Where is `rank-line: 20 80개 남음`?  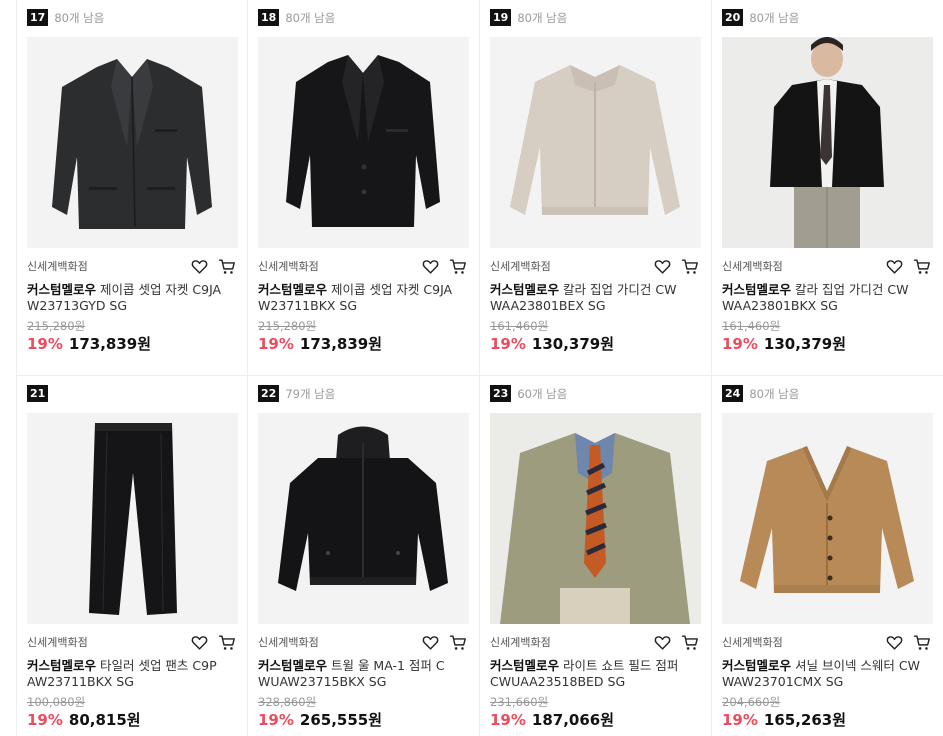 rank-line: 20 80개 남음 is located at coordinates (760, 17).